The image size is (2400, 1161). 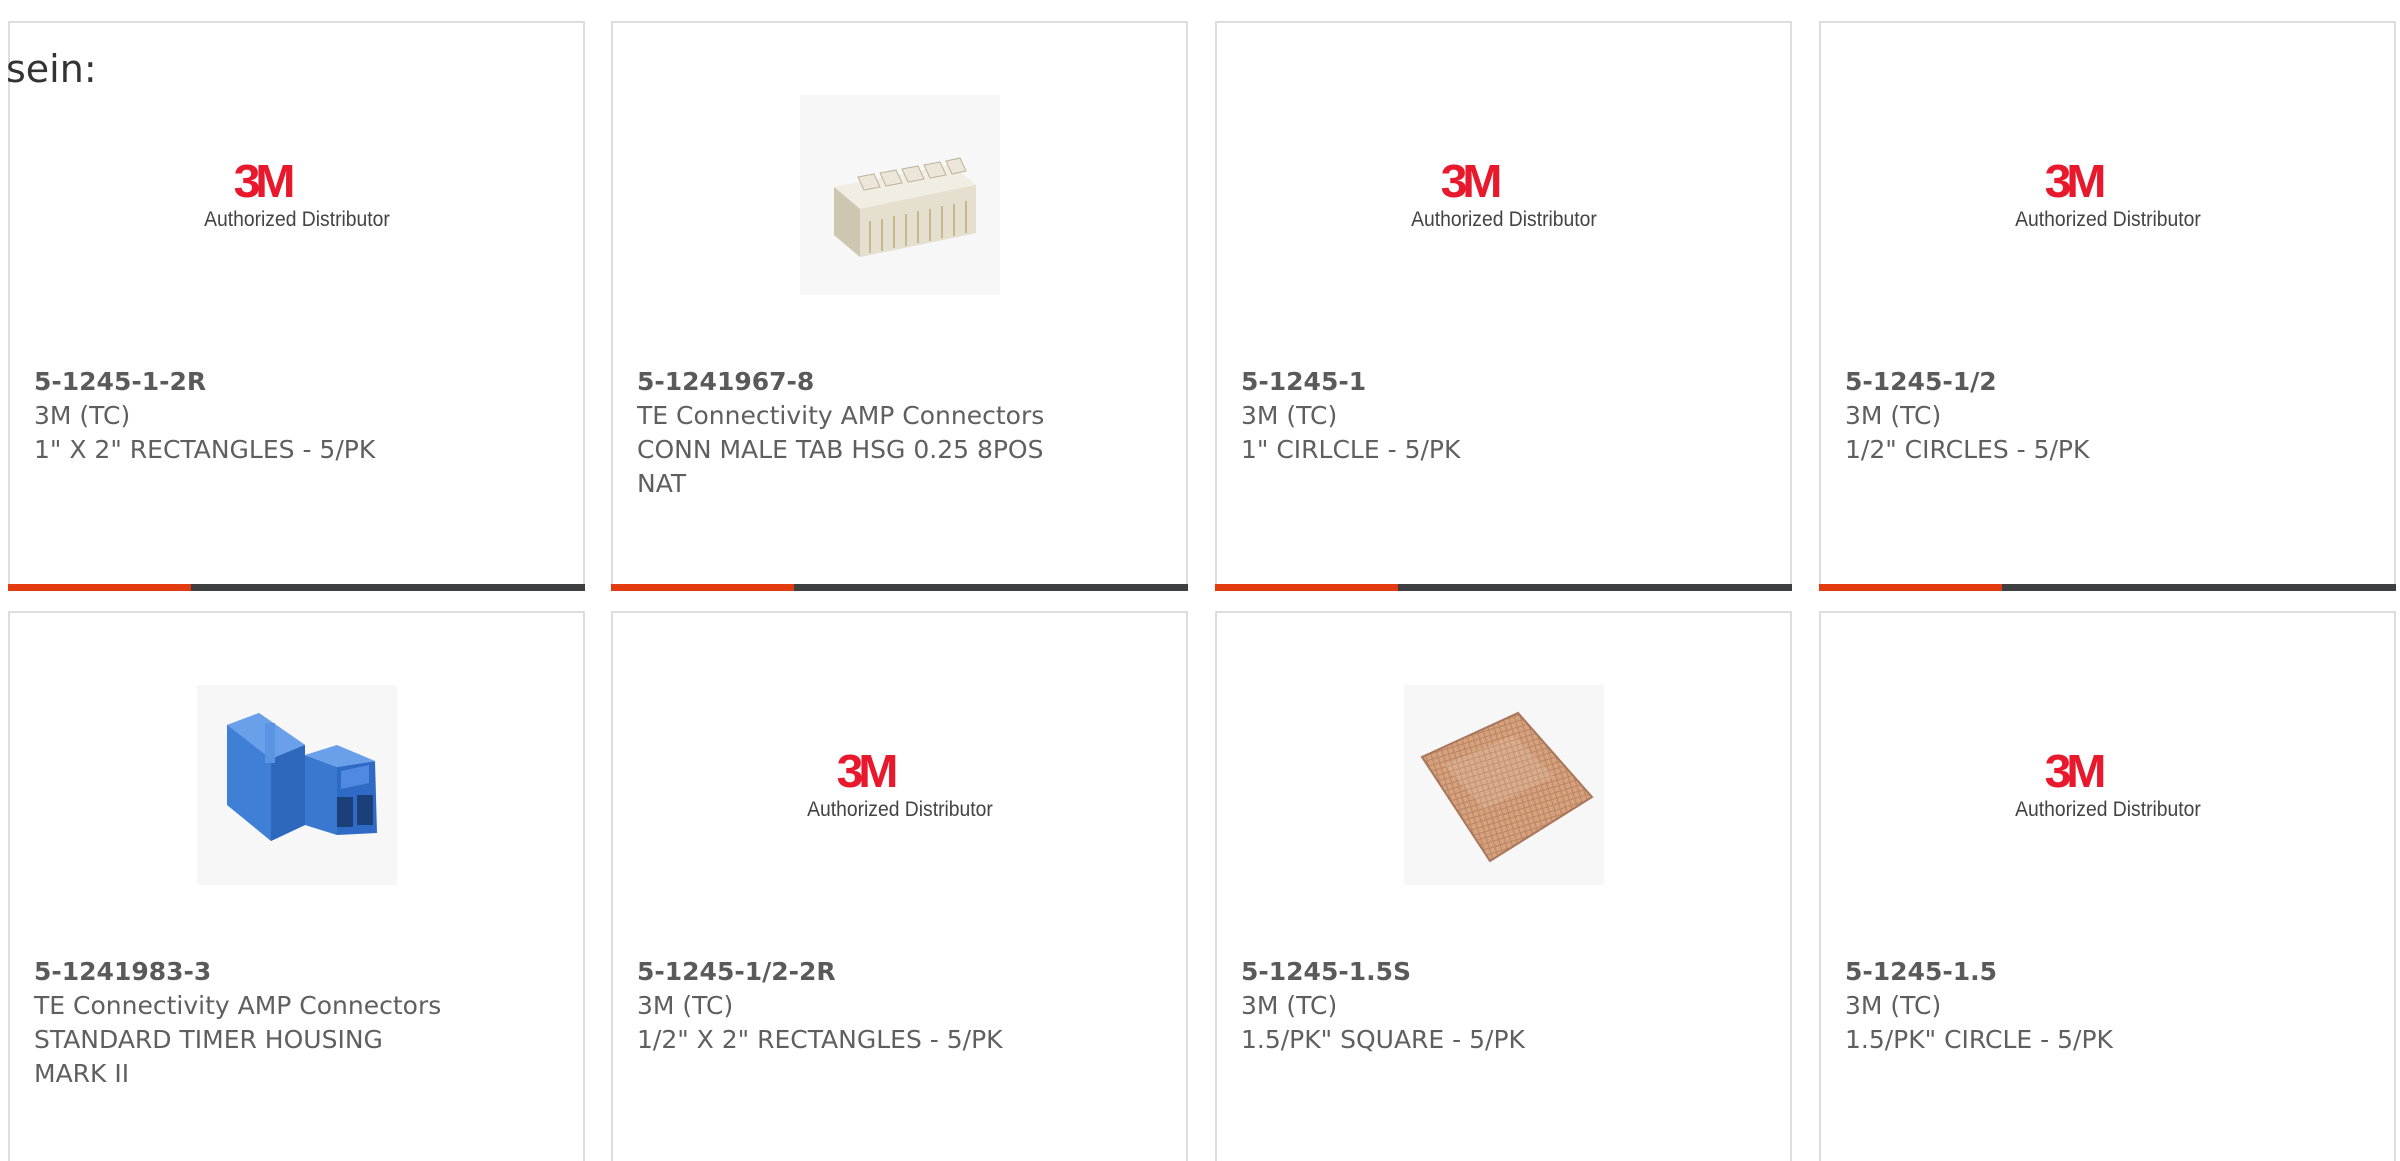 What do you see at coordinates (1304, 381) in the screenshot?
I see `part-number: 5-1245-1` at bounding box center [1304, 381].